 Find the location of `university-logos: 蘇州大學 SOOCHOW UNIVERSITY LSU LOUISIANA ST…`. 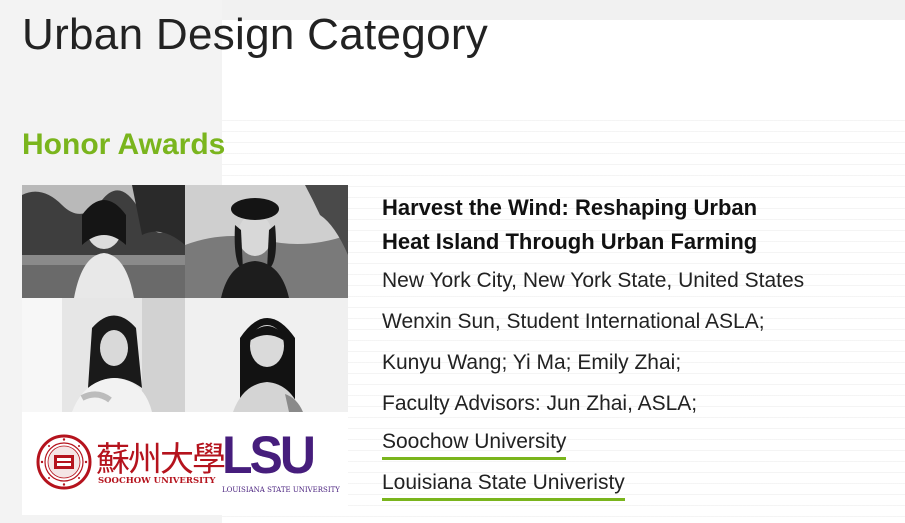

university-logos: 蘇州大學 SOOCHOW UNIVERSITY LSU LOUISIANA ST… is located at coordinates (185, 463).